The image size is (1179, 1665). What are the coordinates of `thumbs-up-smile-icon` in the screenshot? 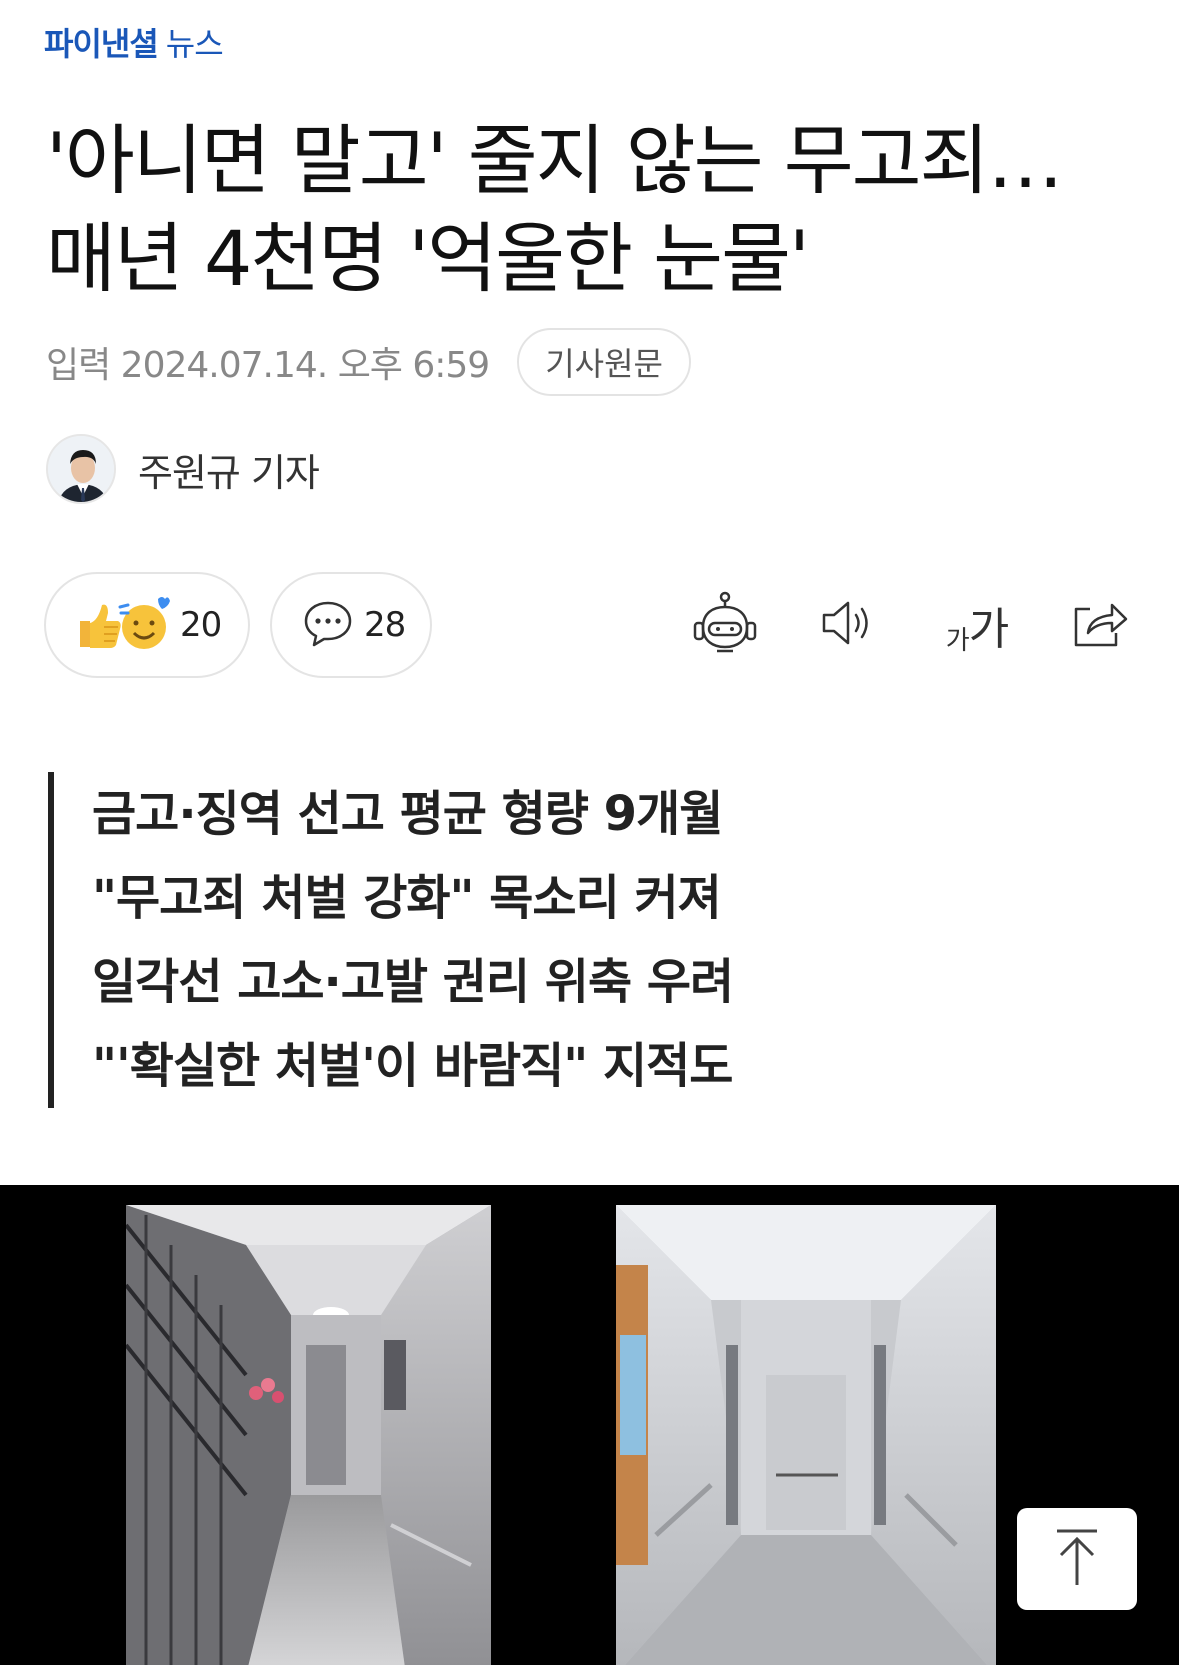 It's located at (122, 625).